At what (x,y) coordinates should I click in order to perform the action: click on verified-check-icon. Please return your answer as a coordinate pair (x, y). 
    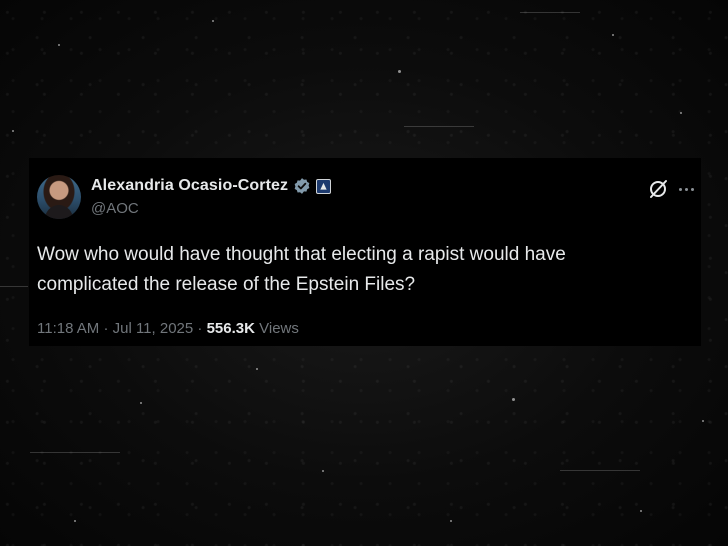
    Looking at the image, I should click on (302, 186).